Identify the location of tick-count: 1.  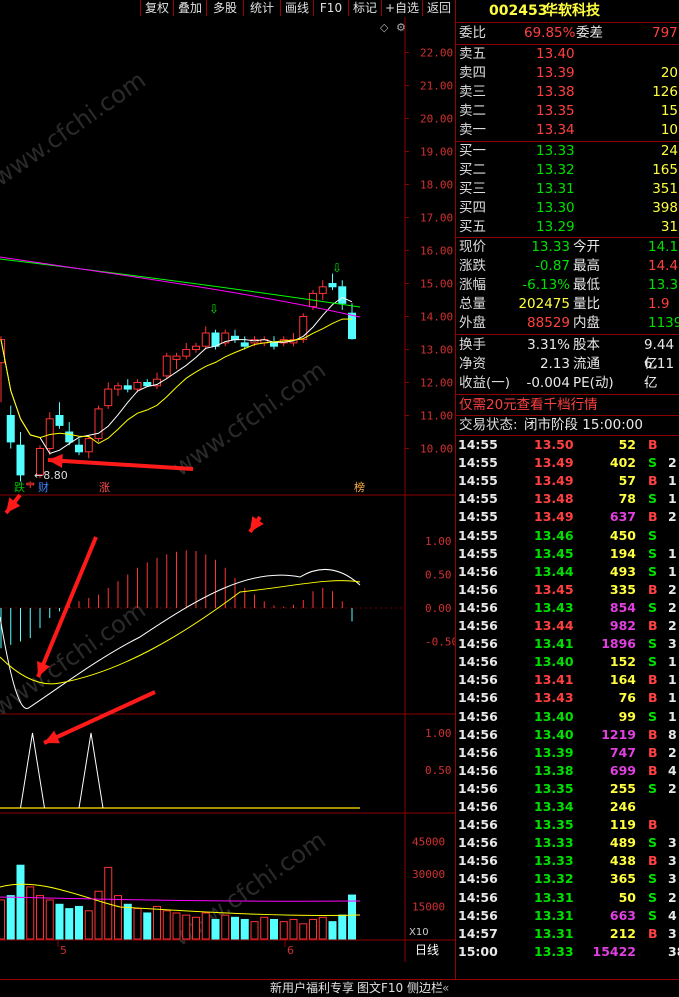
(672, 680).